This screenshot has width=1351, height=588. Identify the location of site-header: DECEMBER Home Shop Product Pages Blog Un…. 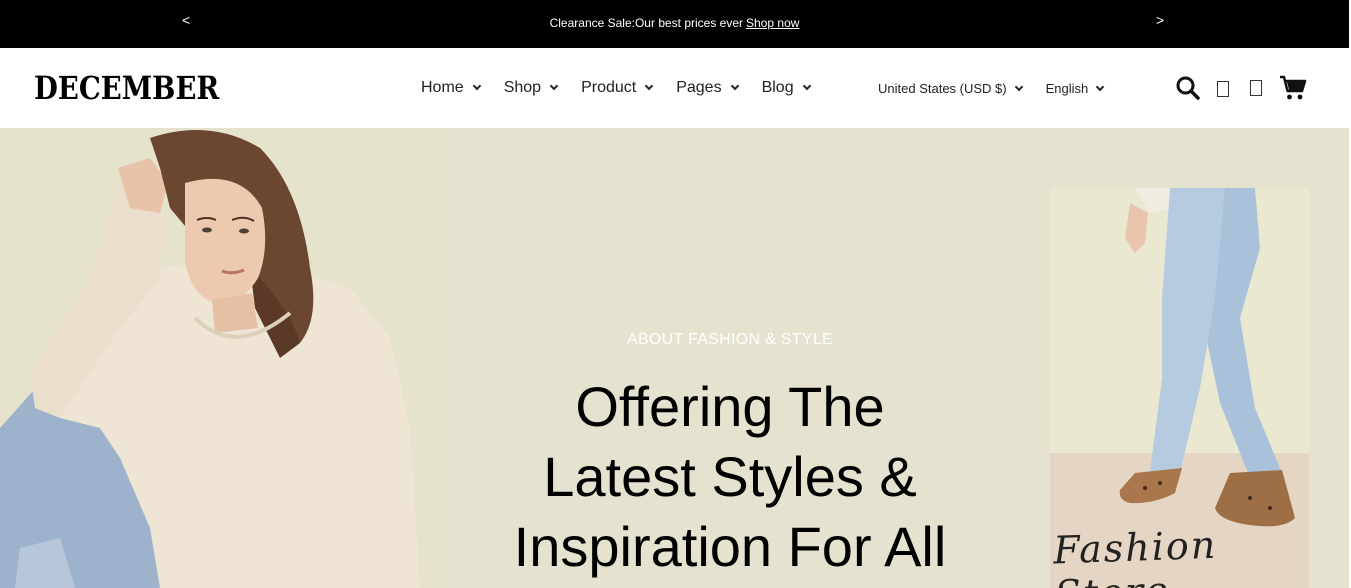
(674, 88).